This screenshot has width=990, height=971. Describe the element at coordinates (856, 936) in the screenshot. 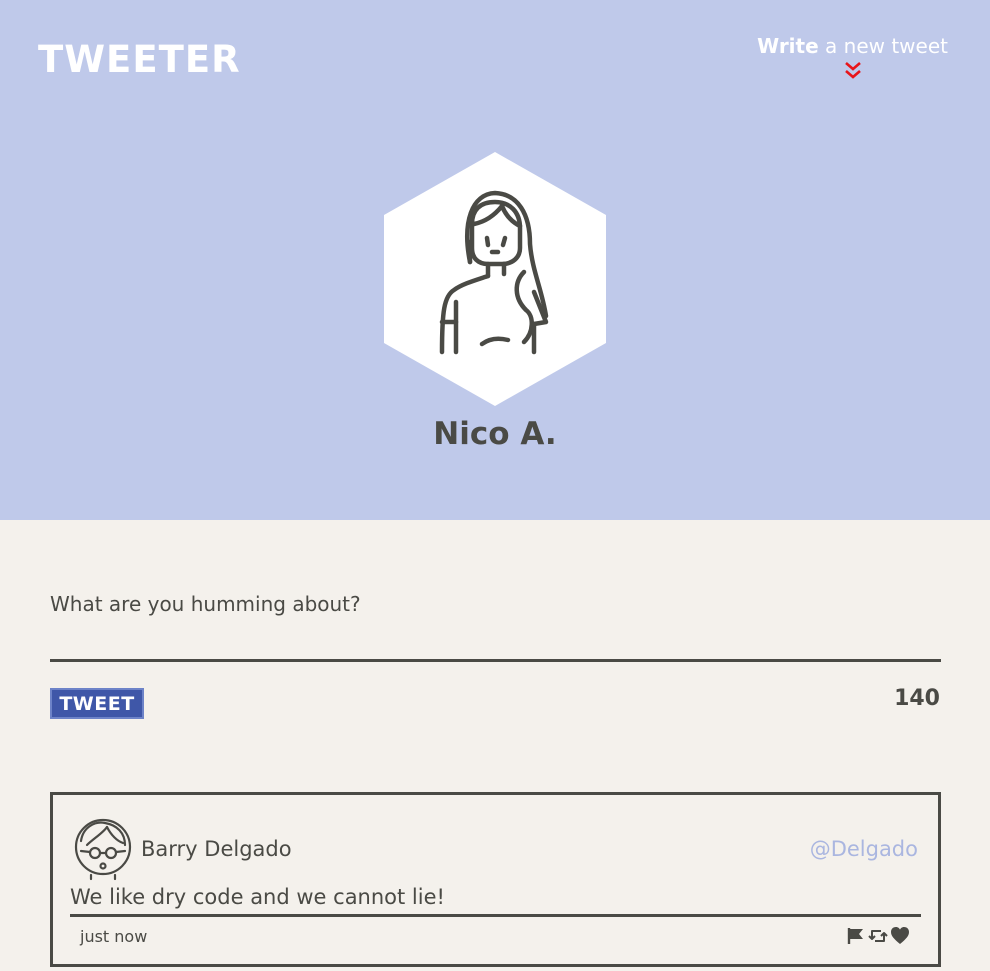

I see `flag-icon` at that location.